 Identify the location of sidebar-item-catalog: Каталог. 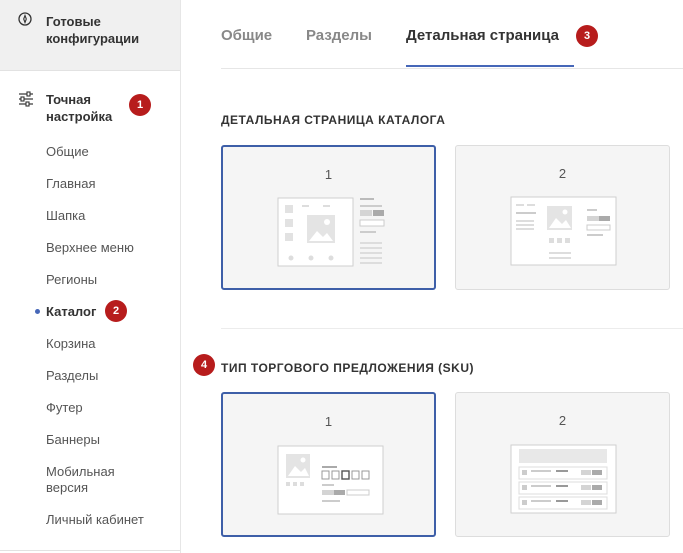
(71, 312).